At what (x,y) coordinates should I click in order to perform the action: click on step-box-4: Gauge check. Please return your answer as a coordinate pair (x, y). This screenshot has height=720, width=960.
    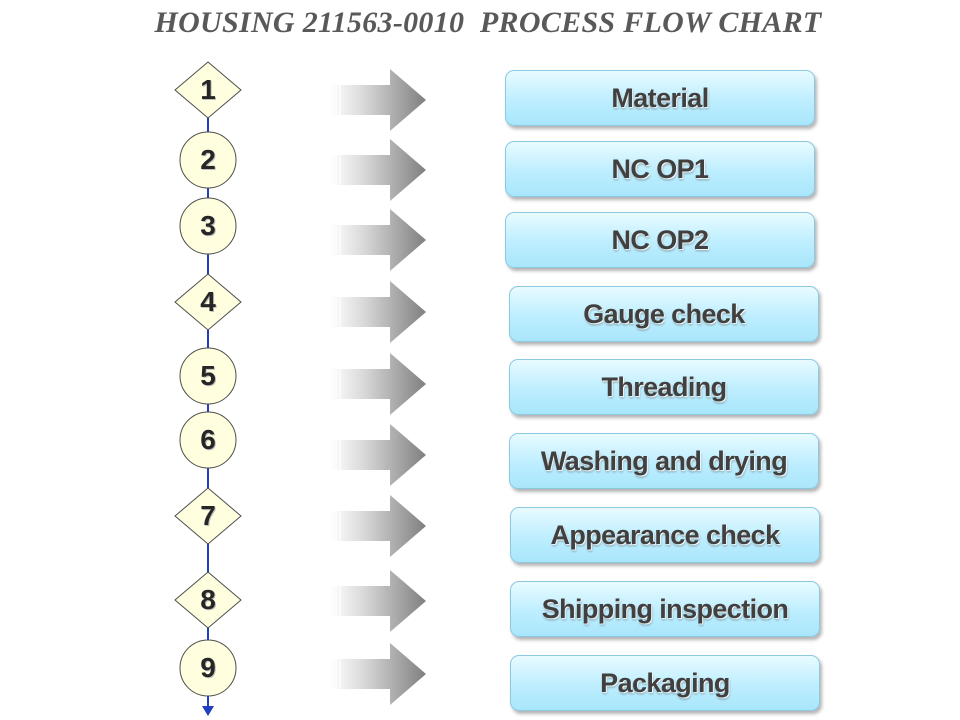
    Looking at the image, I should click on (664, 314).